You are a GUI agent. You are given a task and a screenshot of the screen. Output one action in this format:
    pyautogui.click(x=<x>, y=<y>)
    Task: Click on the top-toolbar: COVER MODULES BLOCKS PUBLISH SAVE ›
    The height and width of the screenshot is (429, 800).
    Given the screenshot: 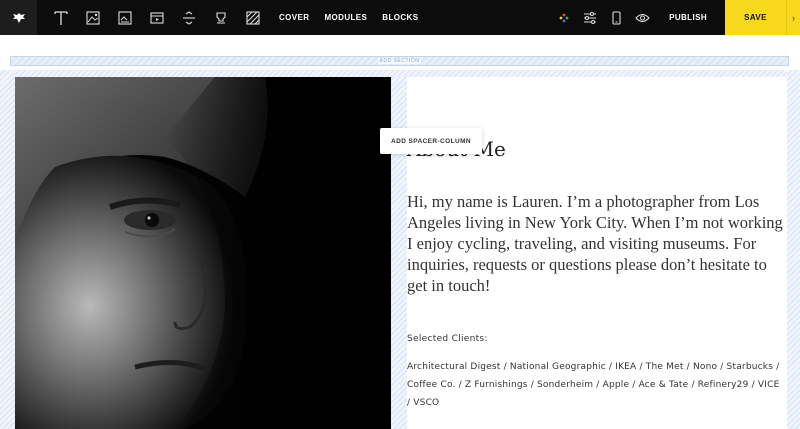 What is the action you would take?
    pyautogui.click(x=400, y=17)
    